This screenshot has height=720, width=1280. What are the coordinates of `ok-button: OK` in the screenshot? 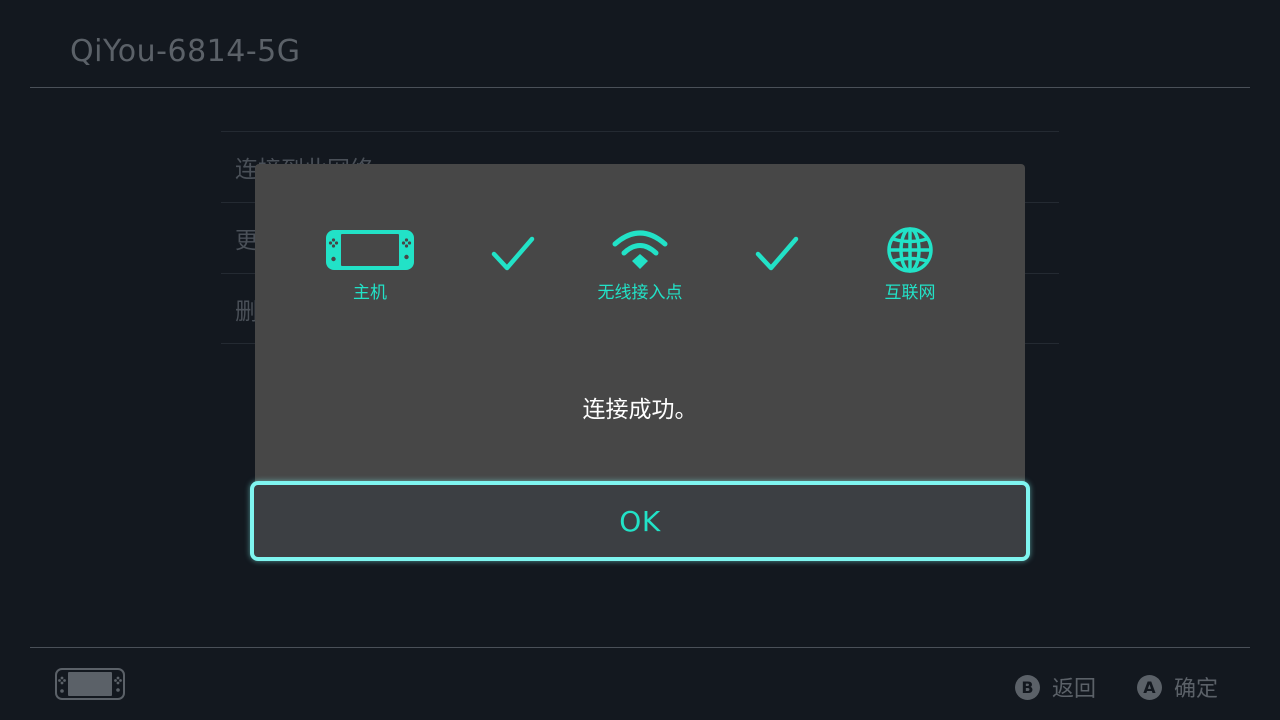 It's located at (640, 521).